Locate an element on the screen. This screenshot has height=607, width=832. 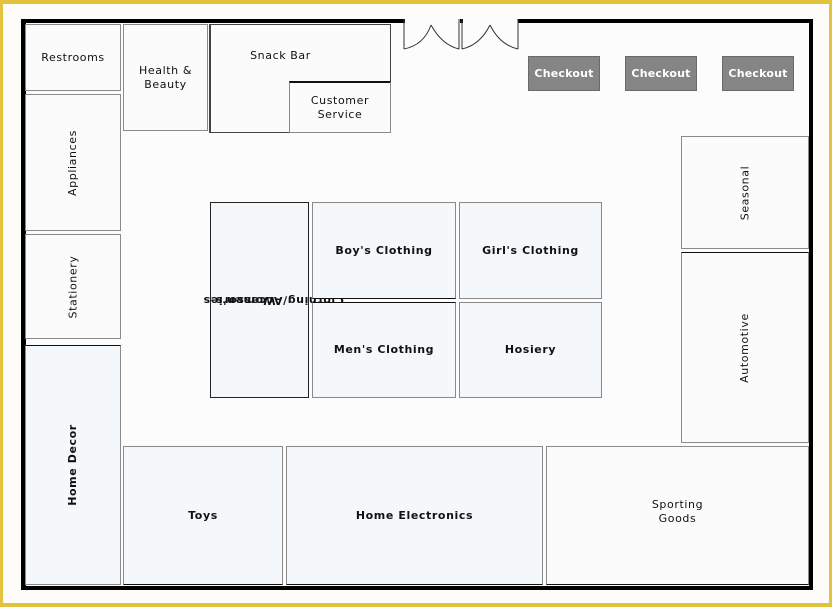
dept-seasonal: Seasonal is located at coordinates (745, 192).